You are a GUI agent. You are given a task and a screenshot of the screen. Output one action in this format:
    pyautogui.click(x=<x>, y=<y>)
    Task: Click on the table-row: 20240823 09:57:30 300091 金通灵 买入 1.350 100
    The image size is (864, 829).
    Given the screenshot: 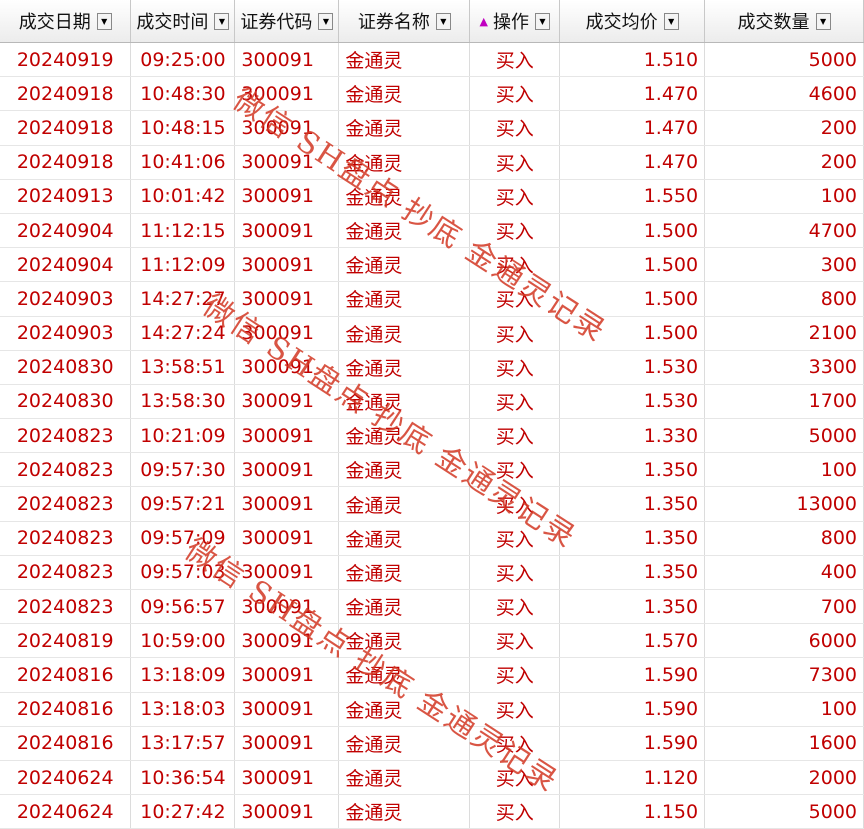 What is the action you would take?
    pyautogui.click(x=432, y=470)
    